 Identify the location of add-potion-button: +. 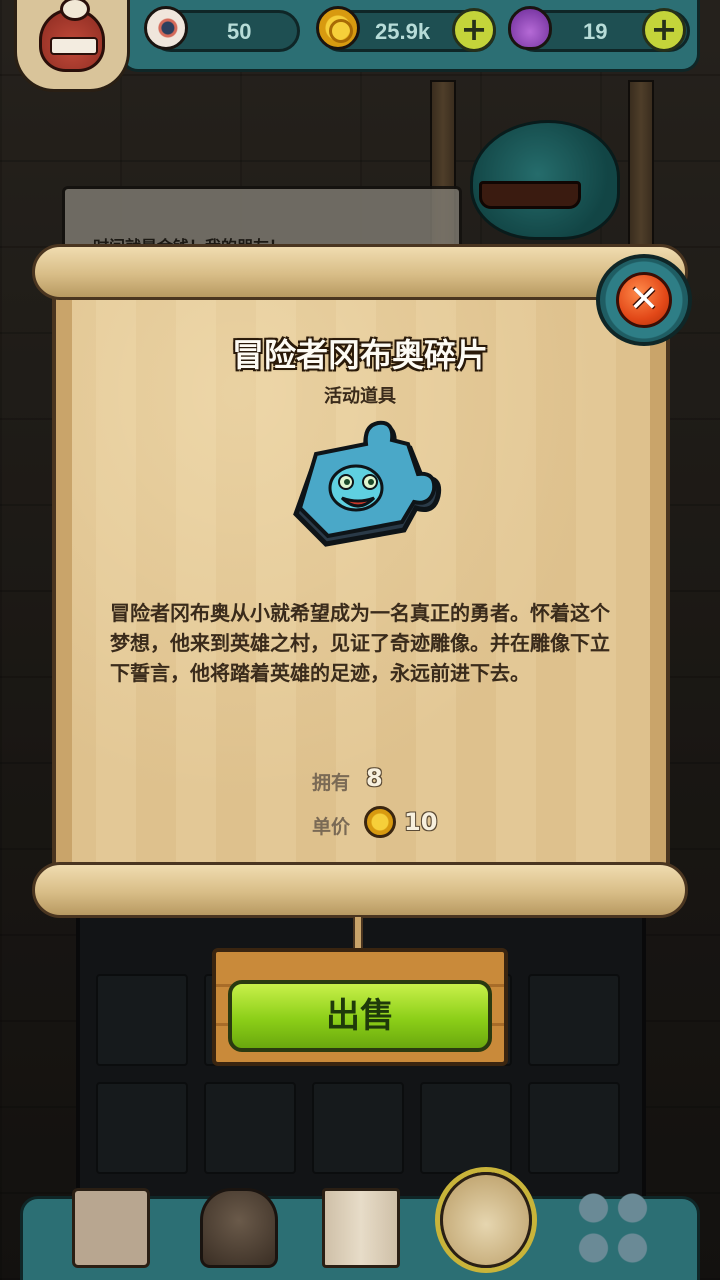
(664, 30).